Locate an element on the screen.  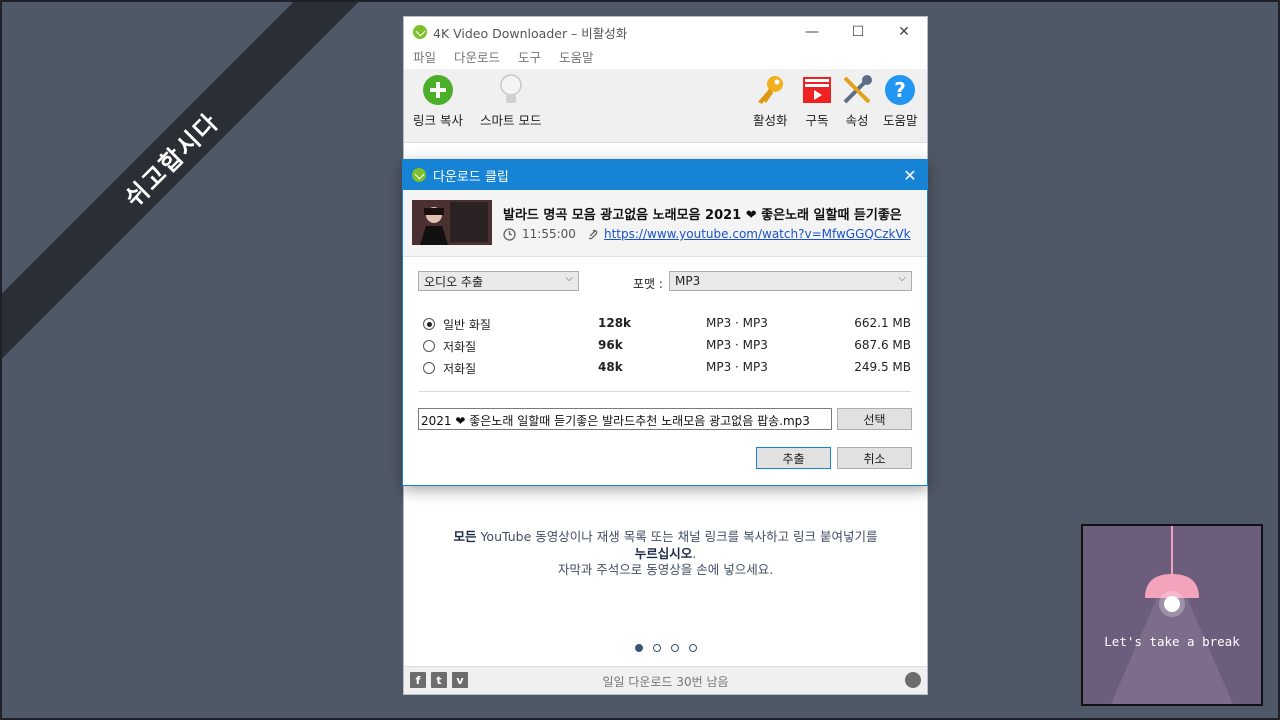
window-title: 4K Video Downloader – 비활성화 is located at coordinates (530, 33).